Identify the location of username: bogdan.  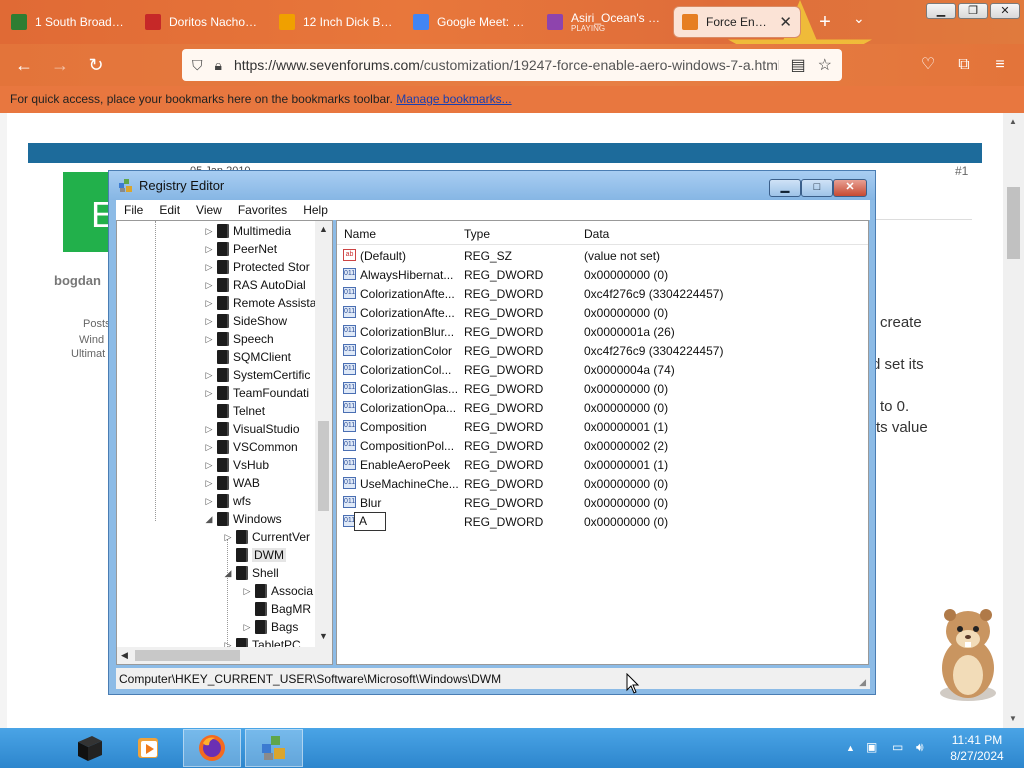
(77, 280).